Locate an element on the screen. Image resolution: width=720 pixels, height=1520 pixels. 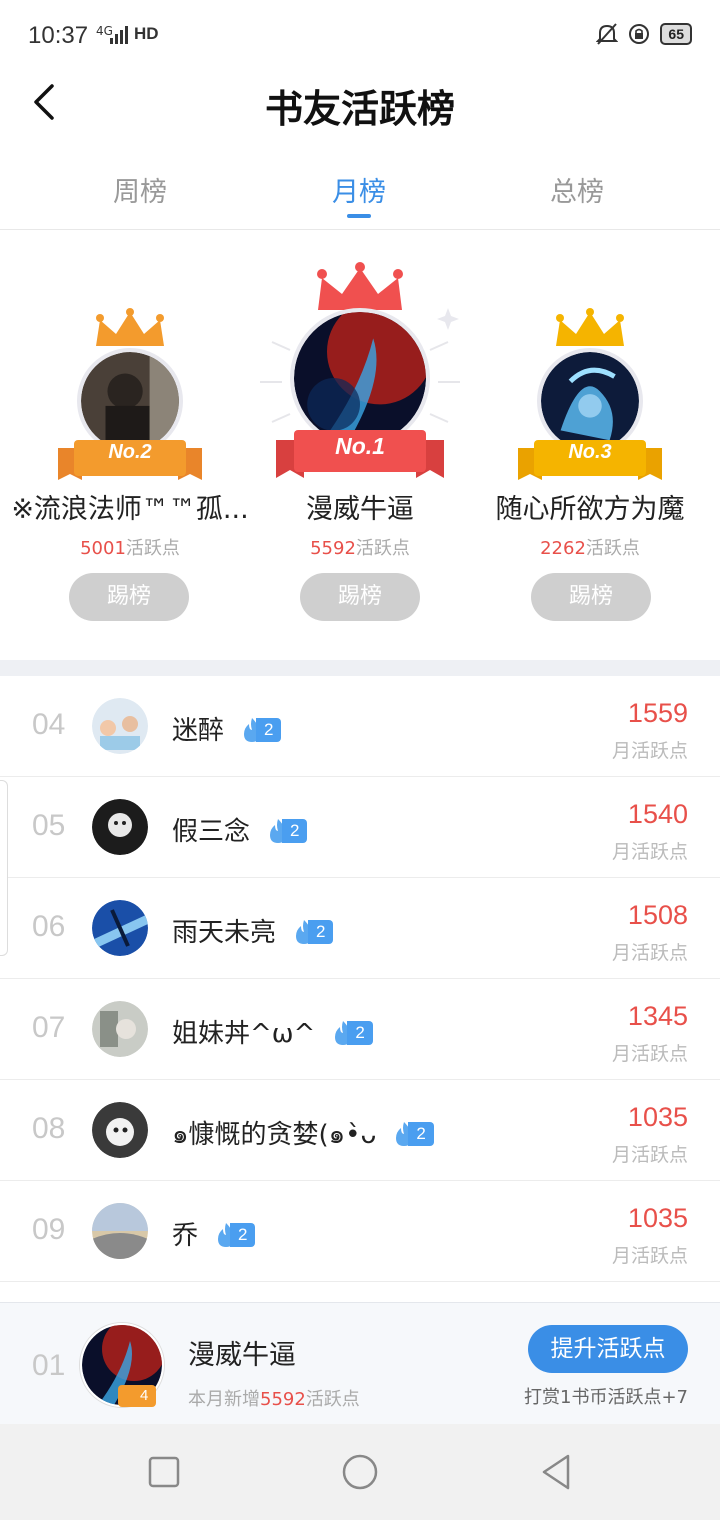
activity-value: 1345 is located at coordinates (657, 1016).